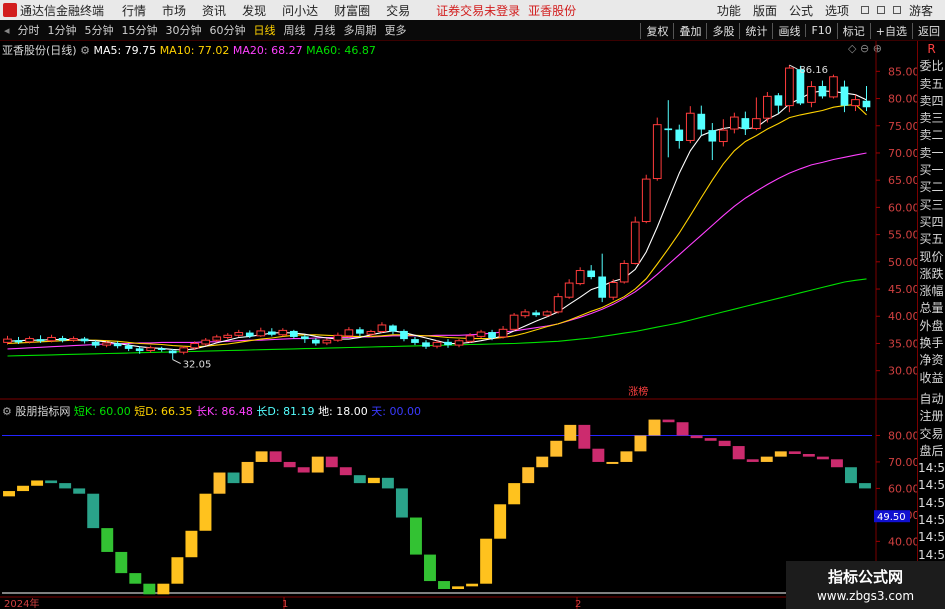 This screenshot has width=945, height=609. What do you see at coordinates (931, 503) in the screenshot?
I see `sidebar-time-2: 14:56` at bounding box center [931, 503].